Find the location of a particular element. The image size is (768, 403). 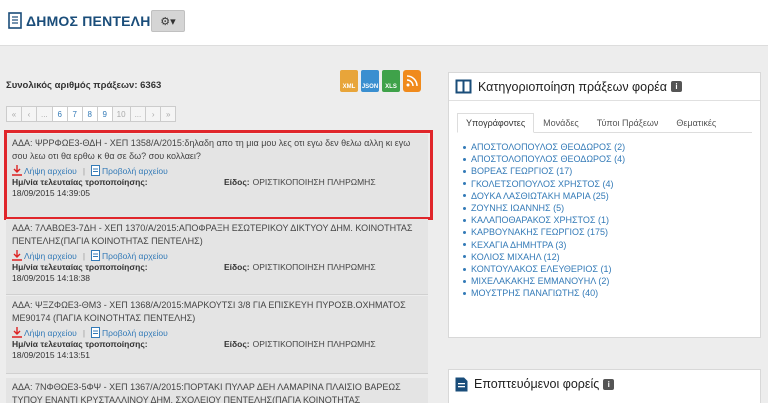

export-json-button: JSON is located at coordinates (370, 81).